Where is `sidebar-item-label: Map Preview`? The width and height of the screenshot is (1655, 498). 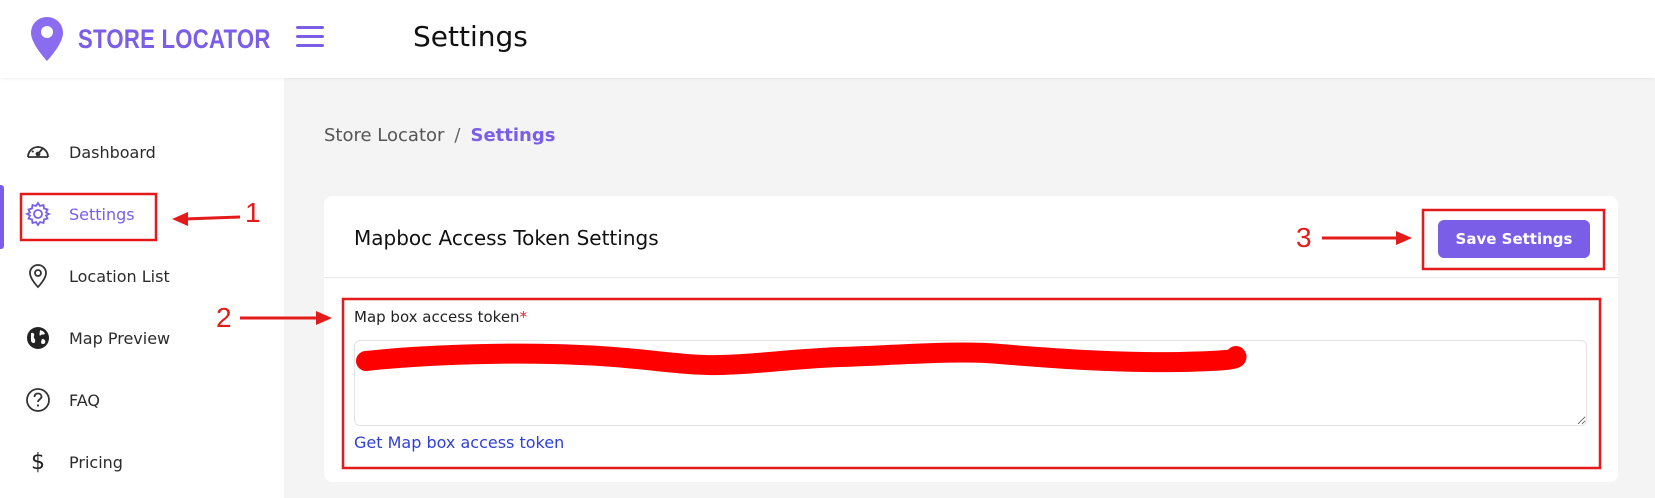 sidebar-item-label: Map Preview is located at coordinates (120, 338).